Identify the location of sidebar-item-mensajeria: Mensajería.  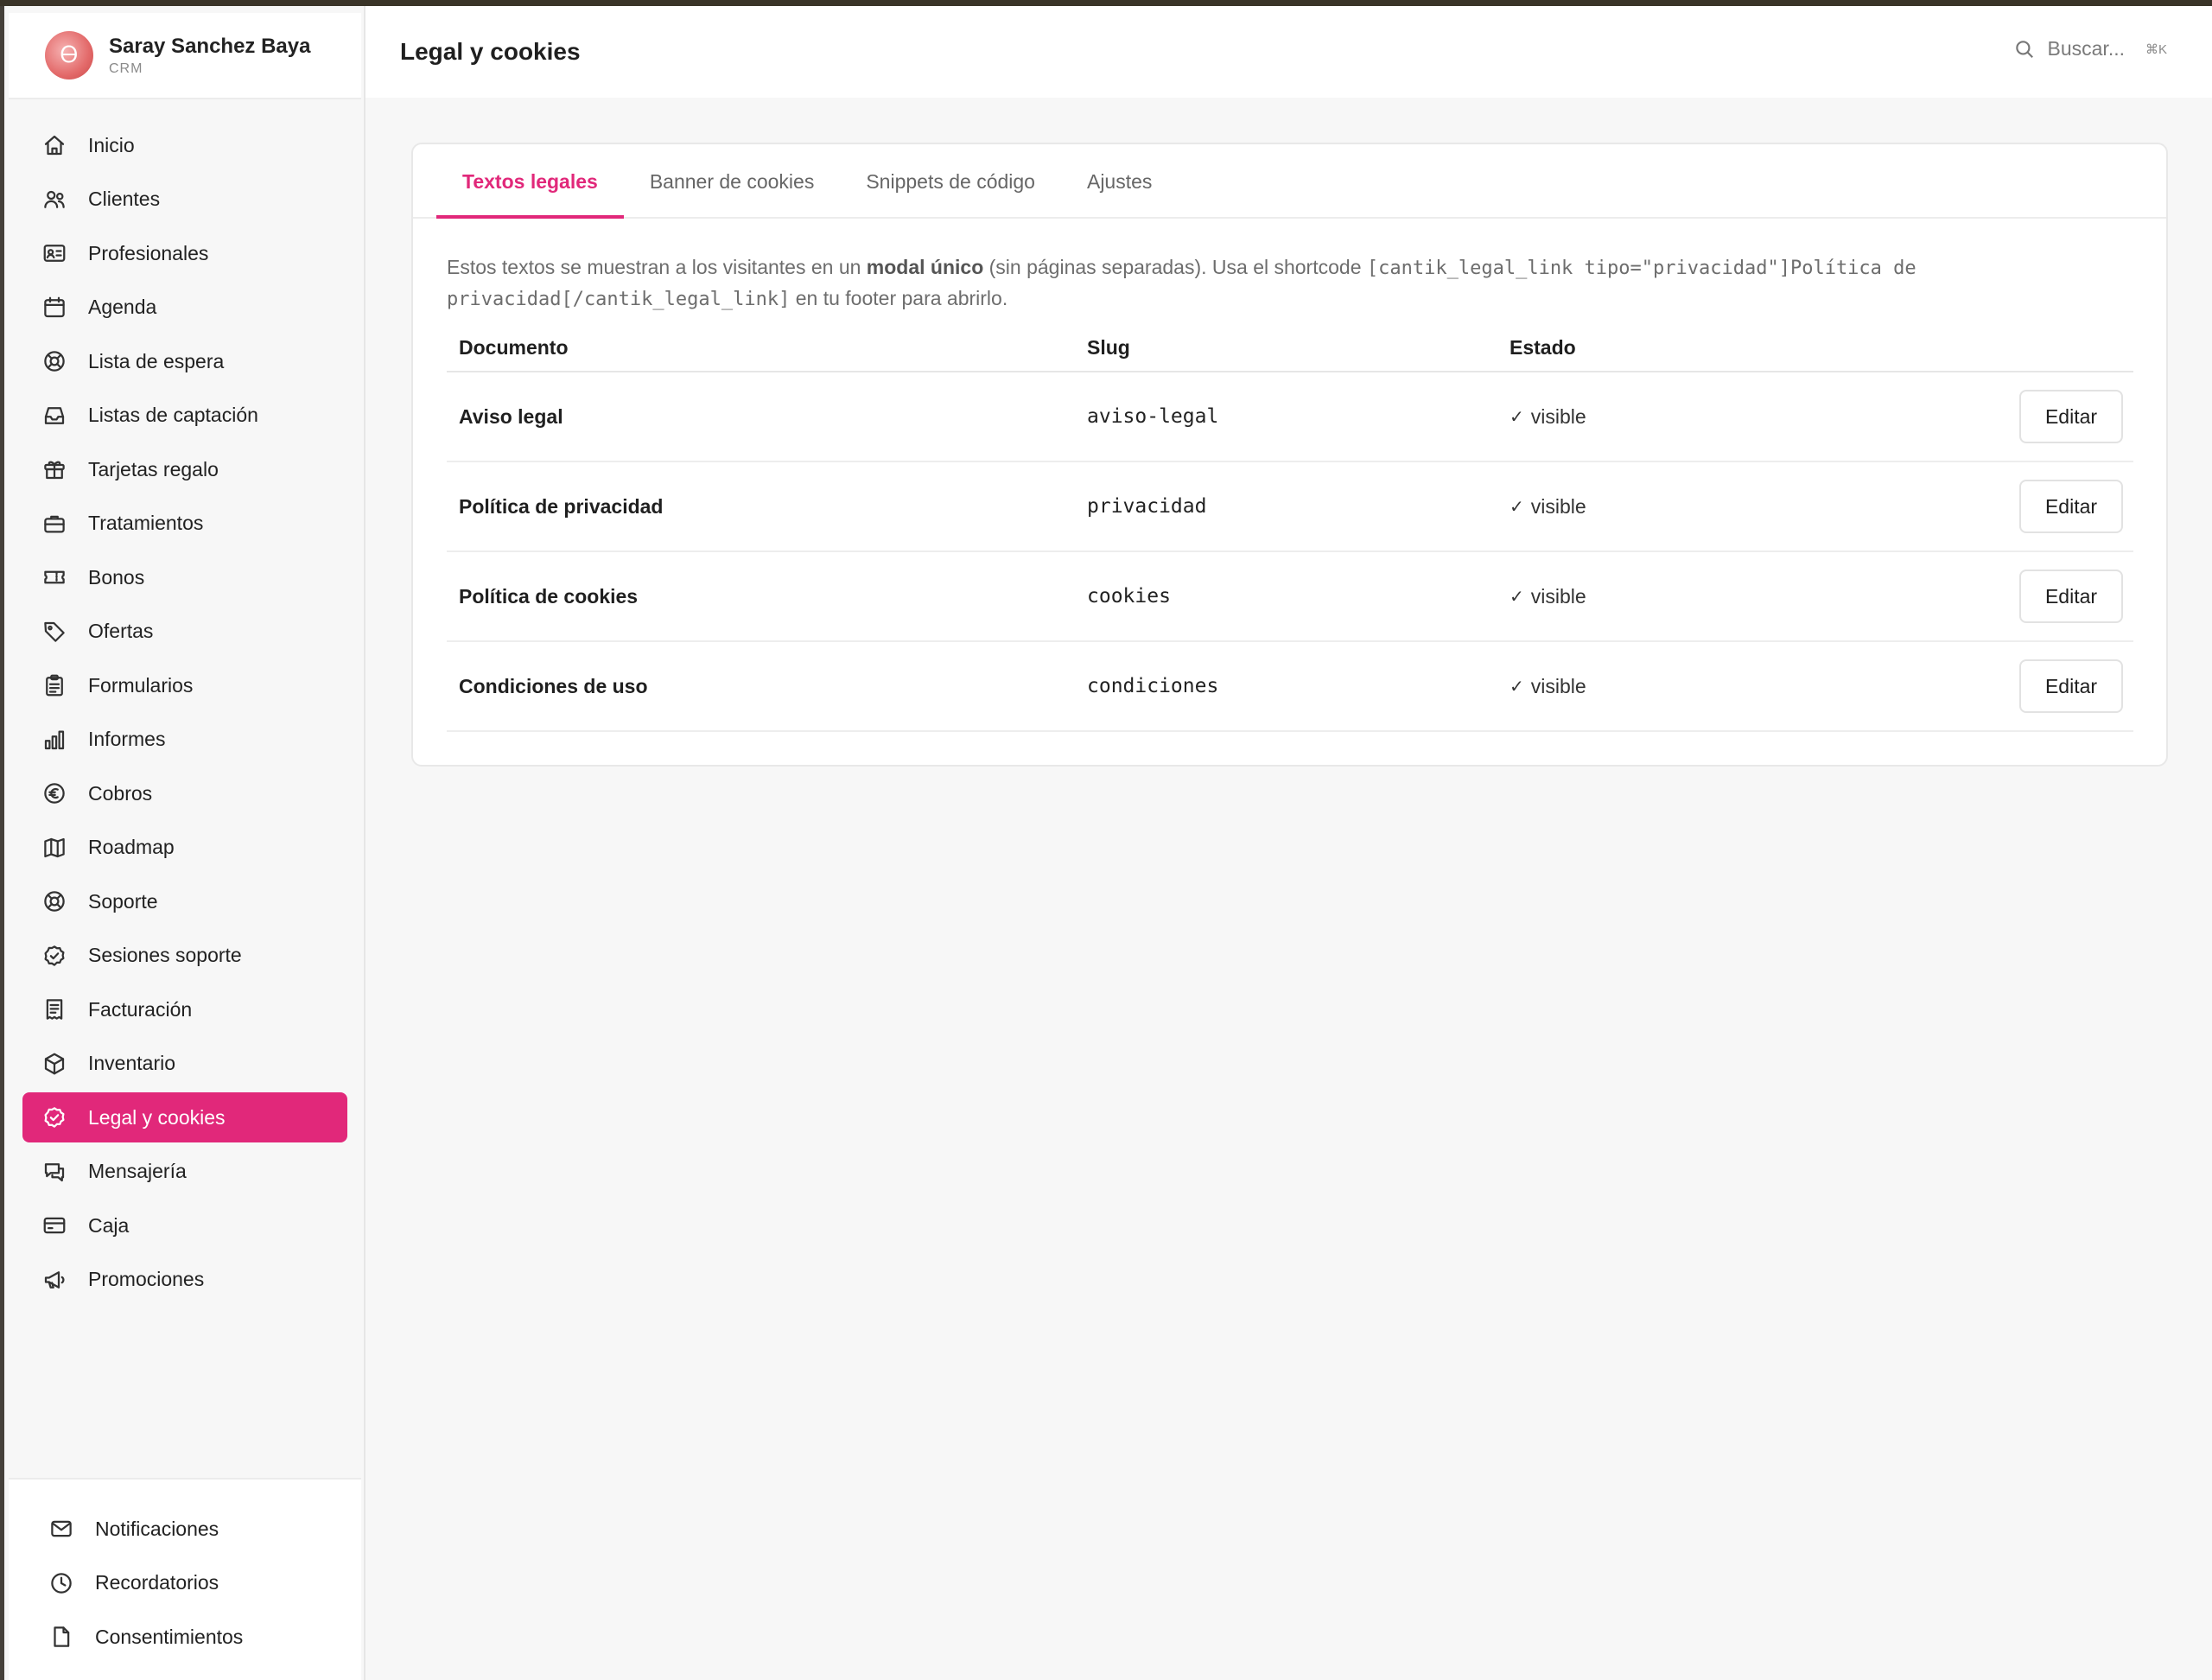
(184, 1172).